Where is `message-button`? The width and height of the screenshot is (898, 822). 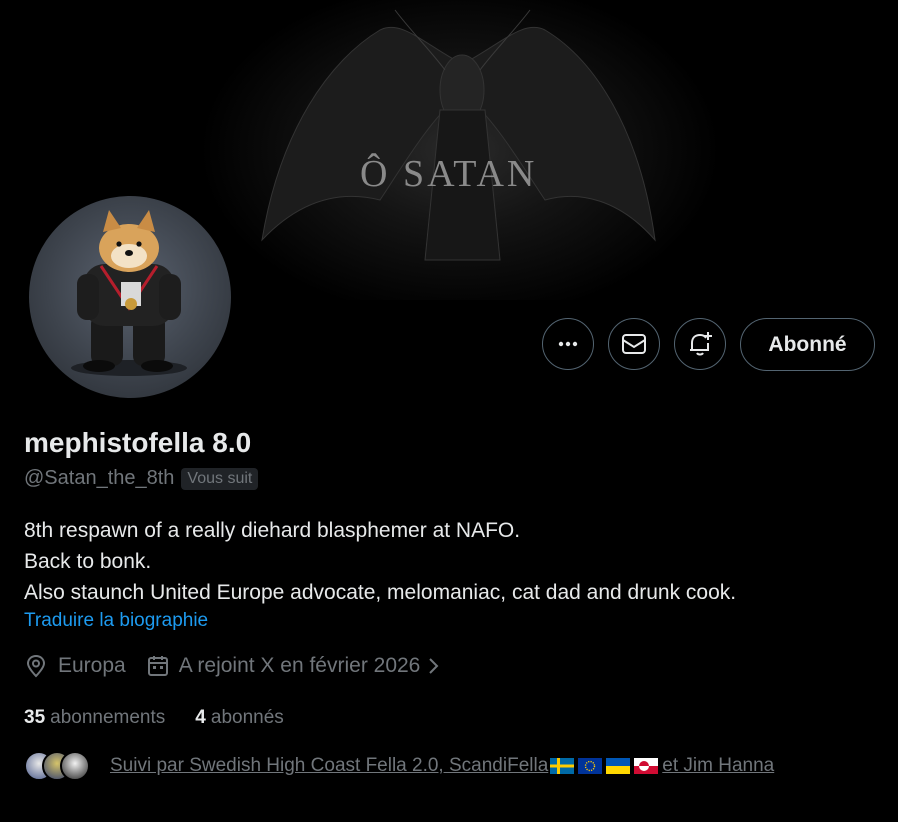 message-button is located at coordinates (634, 344).